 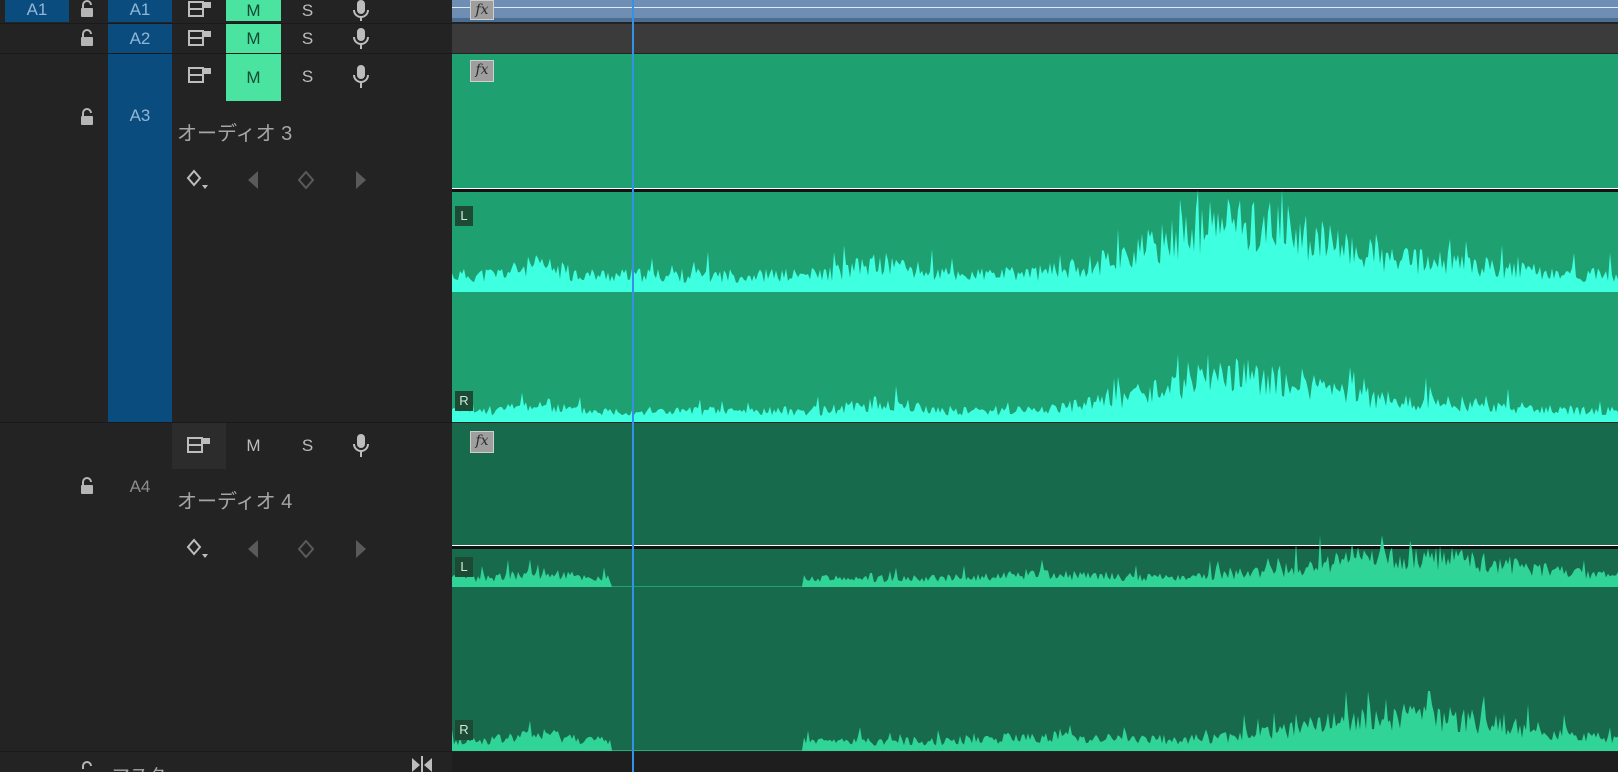 I want to click on track-header-a1: A1 A1 M S, so click(x=226, y=12).